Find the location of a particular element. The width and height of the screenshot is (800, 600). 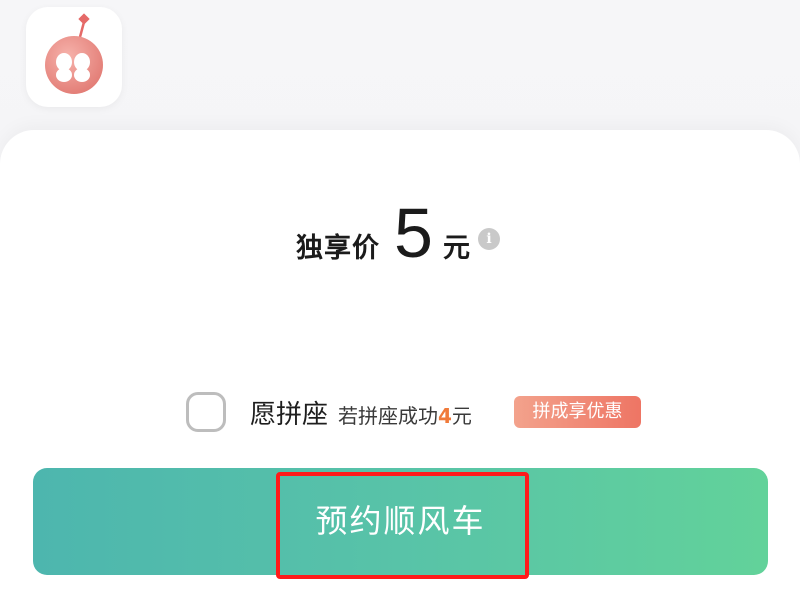

carpool-note-unit: 元 is located at coordinates (461, 416).